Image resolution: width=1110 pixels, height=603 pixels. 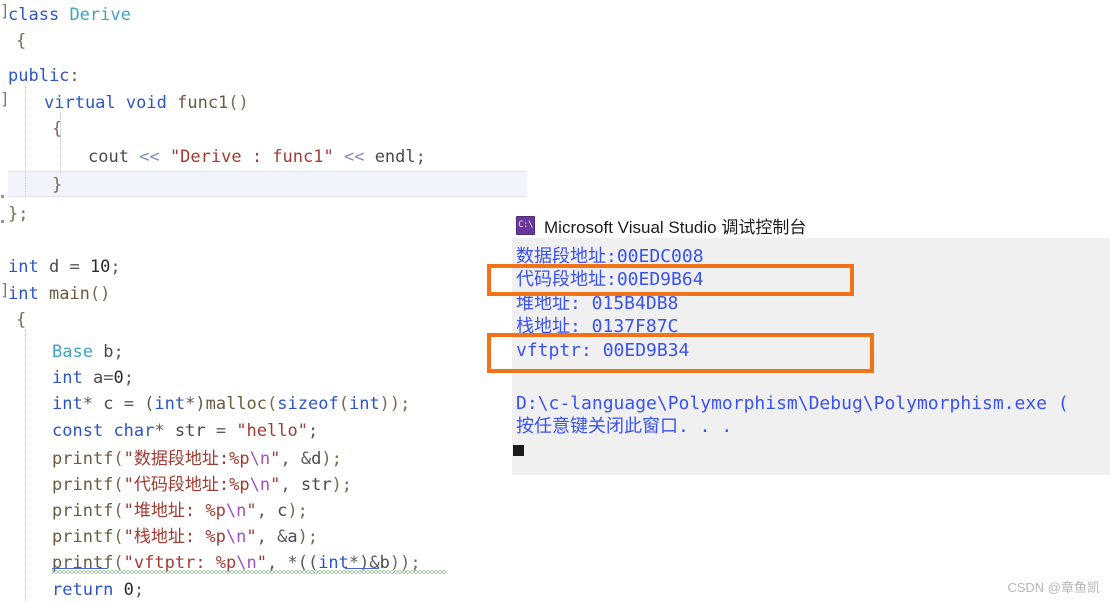 I want to click on code-line: Base b;, so click(x=62, y=352).